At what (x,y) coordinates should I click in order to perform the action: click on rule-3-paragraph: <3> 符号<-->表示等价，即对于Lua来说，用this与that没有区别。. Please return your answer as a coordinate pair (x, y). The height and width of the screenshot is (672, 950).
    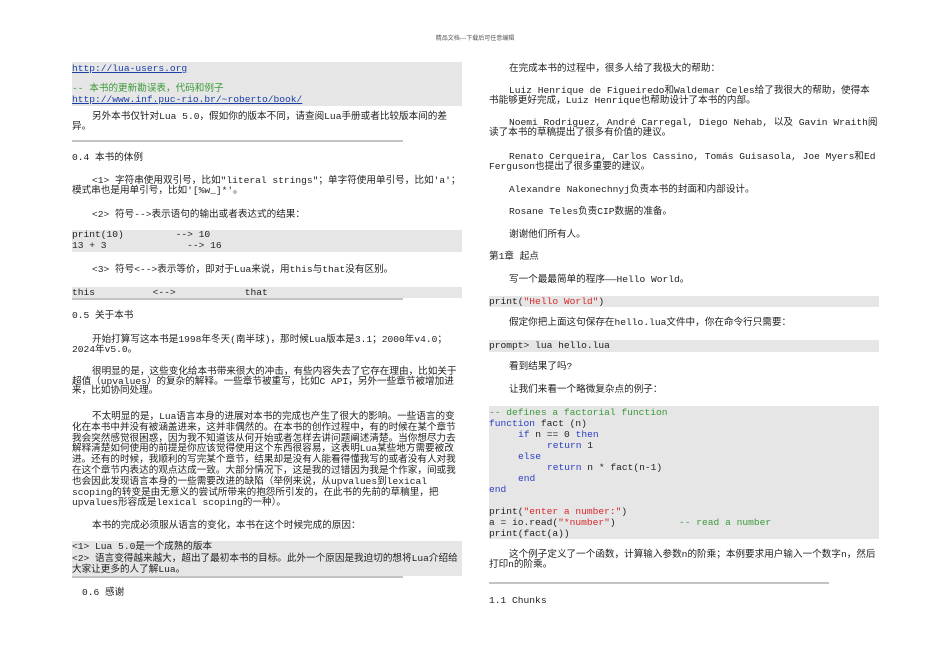
    Looking at the image, I should click on (243, 269).